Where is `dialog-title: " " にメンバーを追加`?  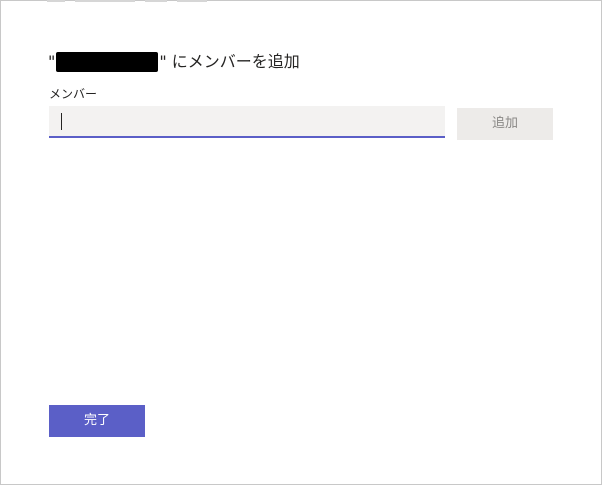 dialog-title: " " にメンバーを追加 is located at coordinates (174, 62).